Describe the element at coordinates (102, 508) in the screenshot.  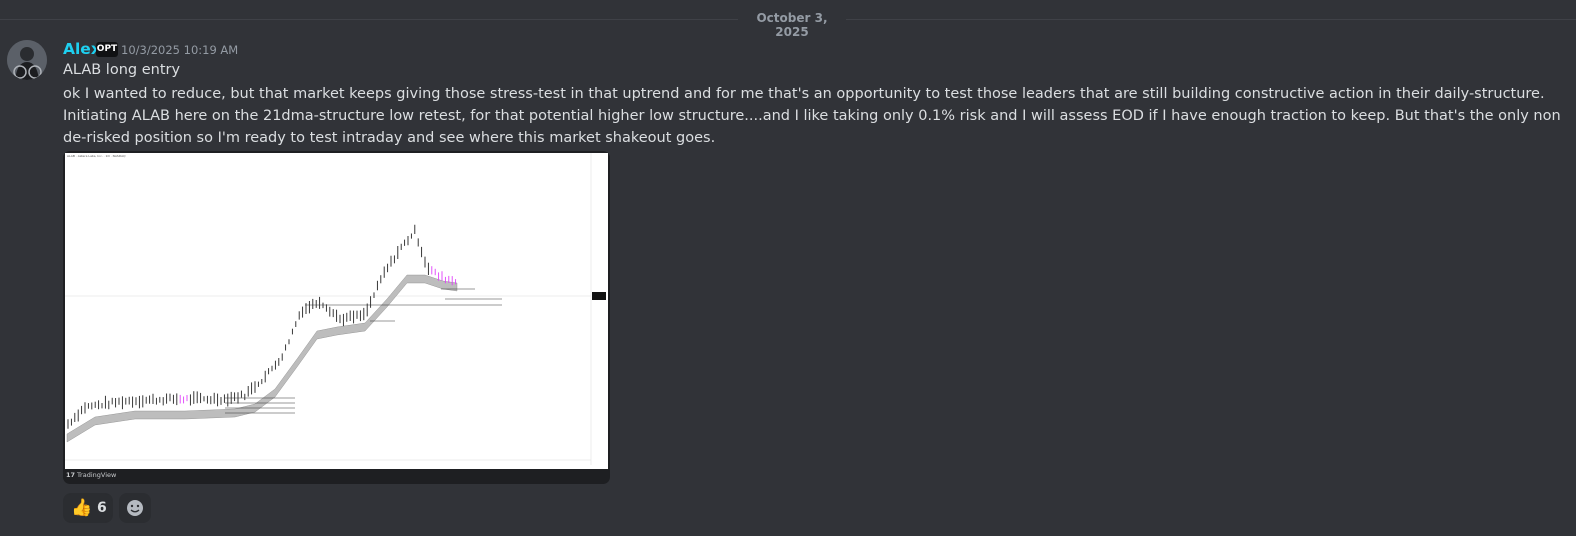
I see `reaction-count: 6` at that location.